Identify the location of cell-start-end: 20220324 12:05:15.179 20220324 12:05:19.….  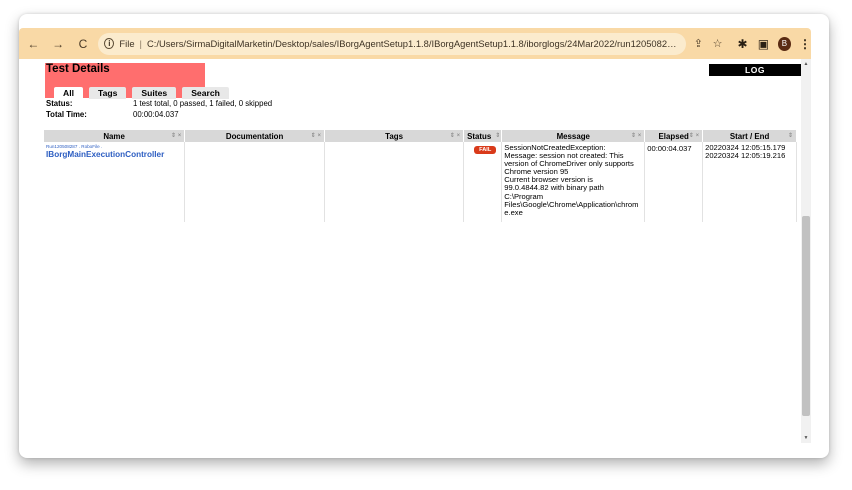
(749, 182).